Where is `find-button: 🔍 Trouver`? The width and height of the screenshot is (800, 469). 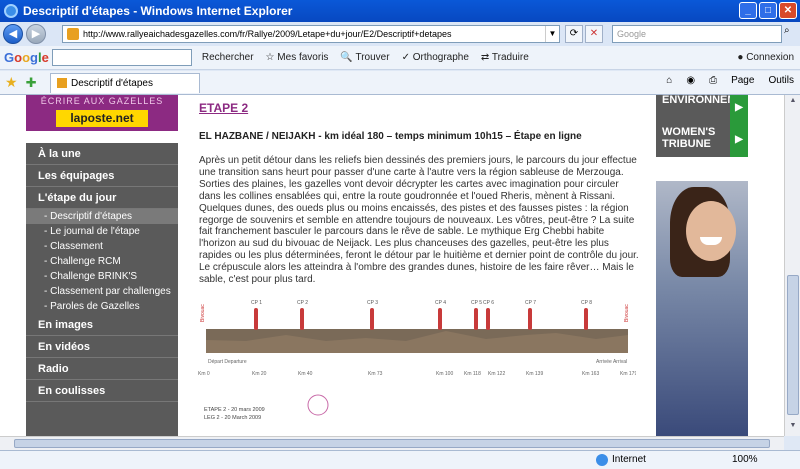
find-button: 🔍 Trouver is located at coordinates (364, 57).